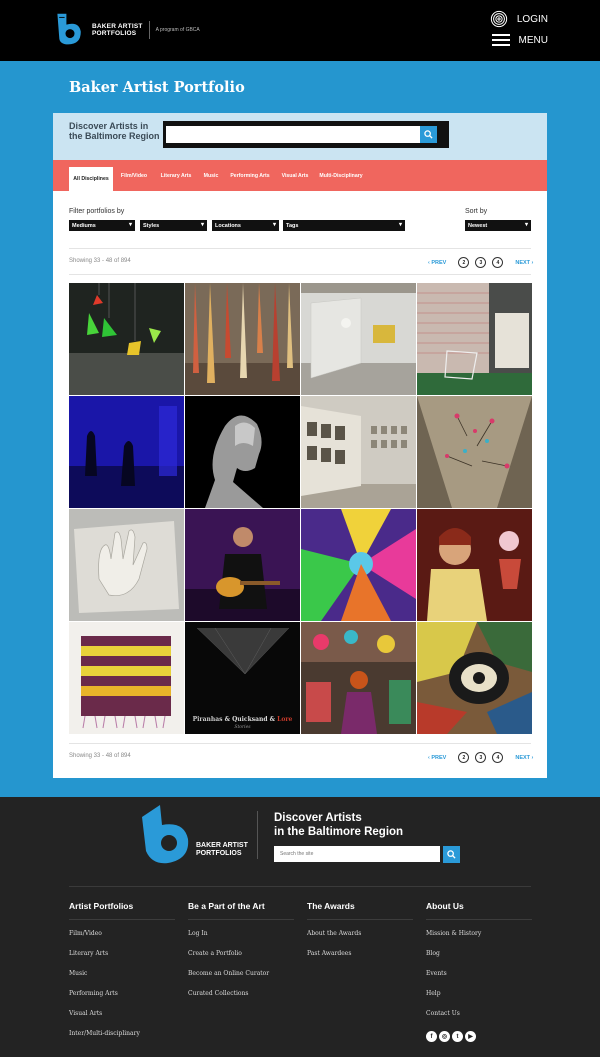 This screenshot has width=600, height=1057. Describe the element at coordinates (241, 910) in the screenshot. I see `footer-col-title: Be a Part of the Art` at that location.